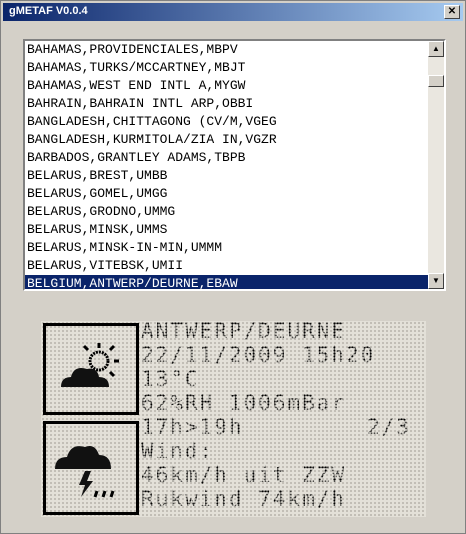 The image size is (466, 534). I want to click on forecast-period: 17h>19h, so click(192, 427).